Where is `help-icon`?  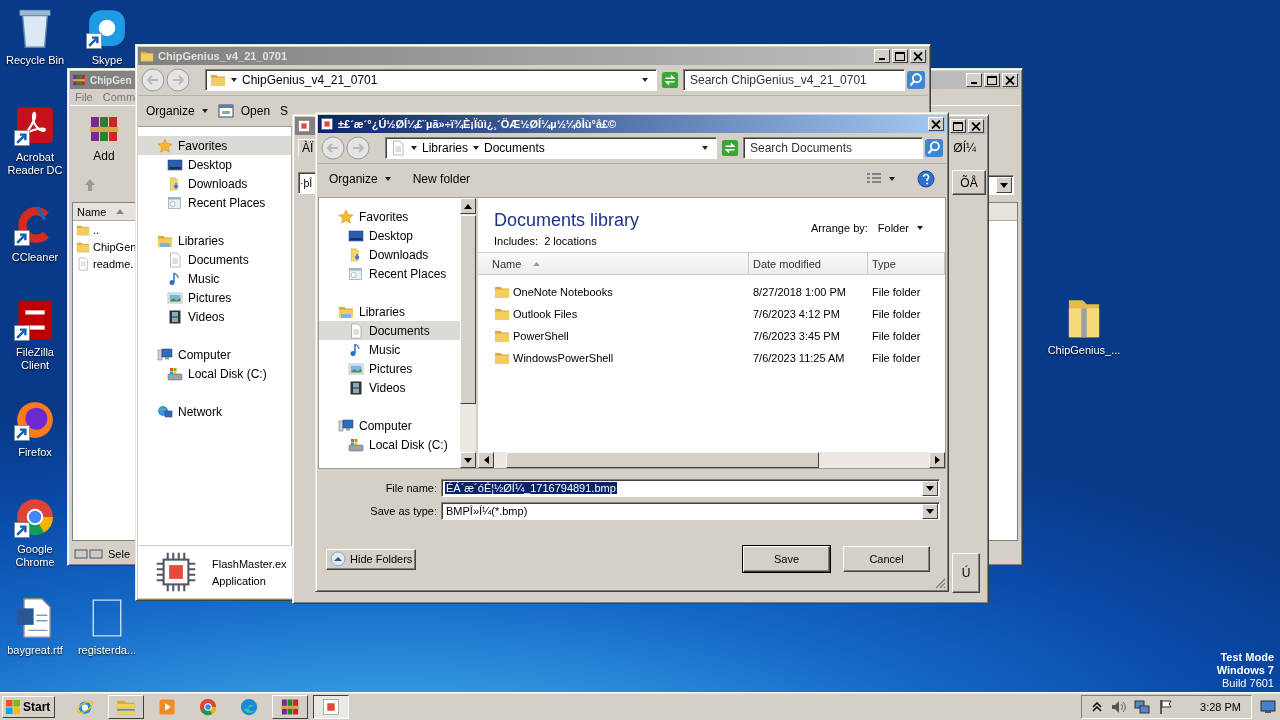
help-icon is located at coordinates (926, 179).